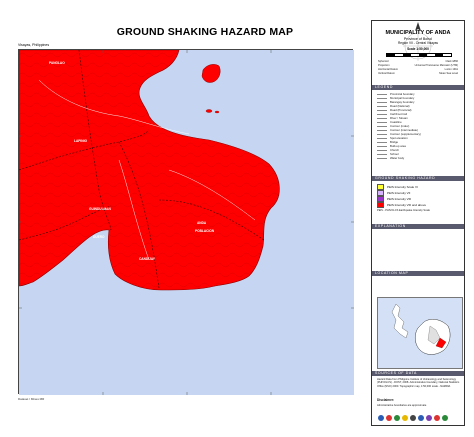  I want to click on place-label: POBLACION, so click(205, 231).